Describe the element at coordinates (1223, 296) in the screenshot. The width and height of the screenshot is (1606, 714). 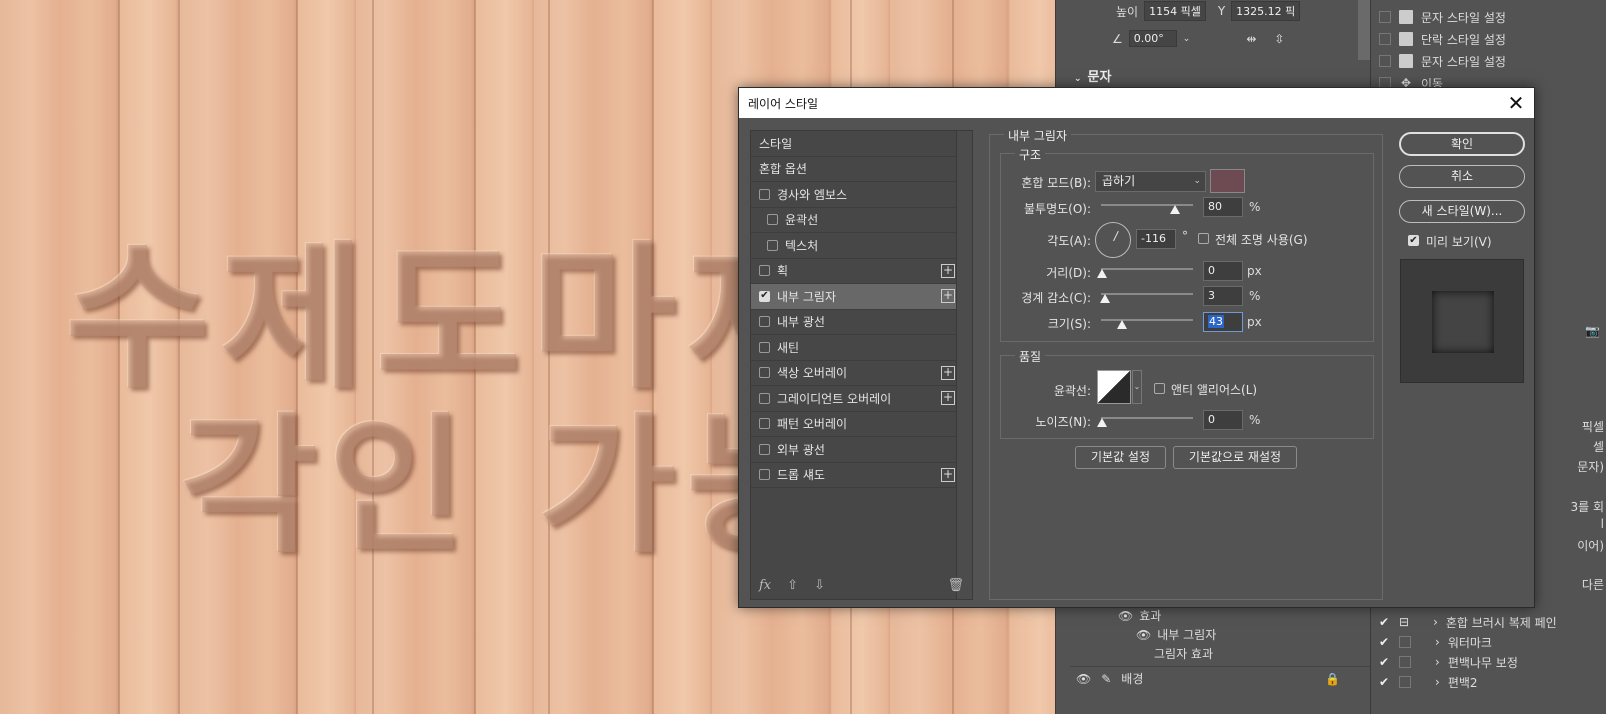
I see `choke-input: 3` at that location.